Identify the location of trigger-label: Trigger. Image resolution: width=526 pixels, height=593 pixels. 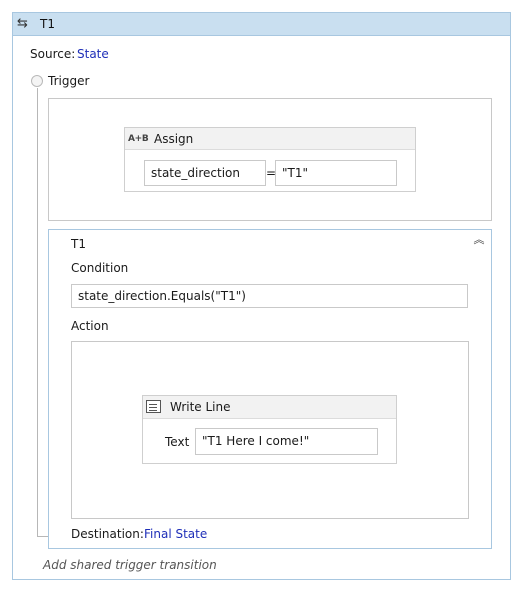
(69, 81).